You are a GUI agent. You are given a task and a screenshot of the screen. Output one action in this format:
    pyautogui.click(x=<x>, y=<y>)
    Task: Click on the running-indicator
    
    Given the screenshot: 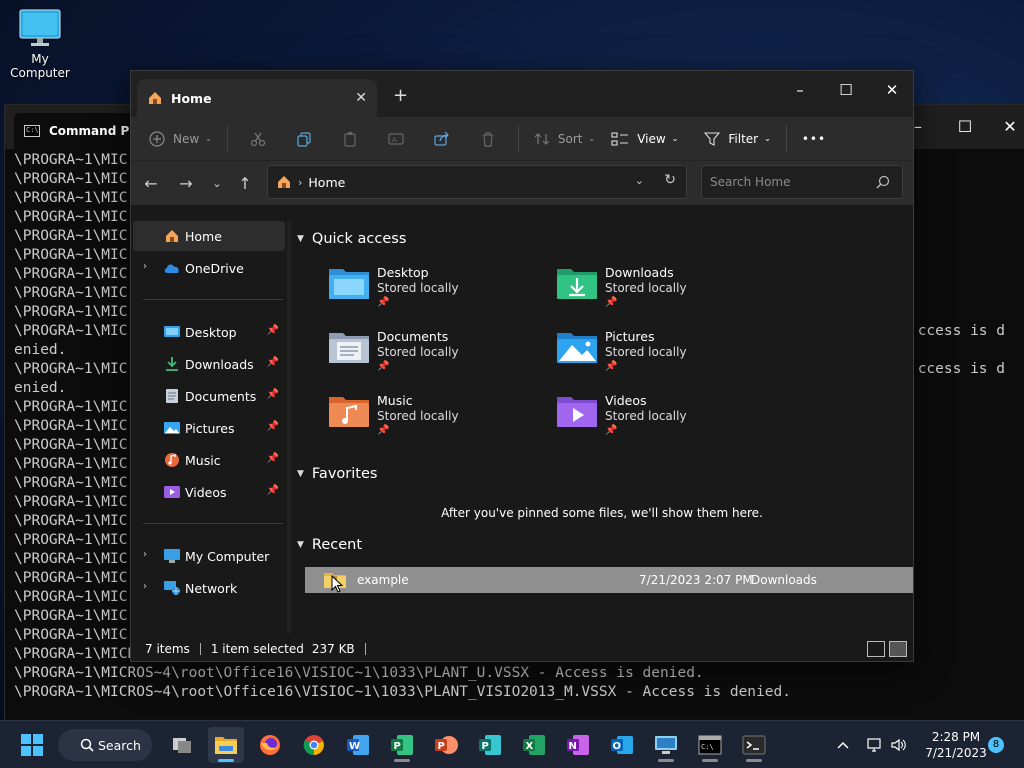 What is the action you would take?
    pyautogui.click(x=710, y=760)
    